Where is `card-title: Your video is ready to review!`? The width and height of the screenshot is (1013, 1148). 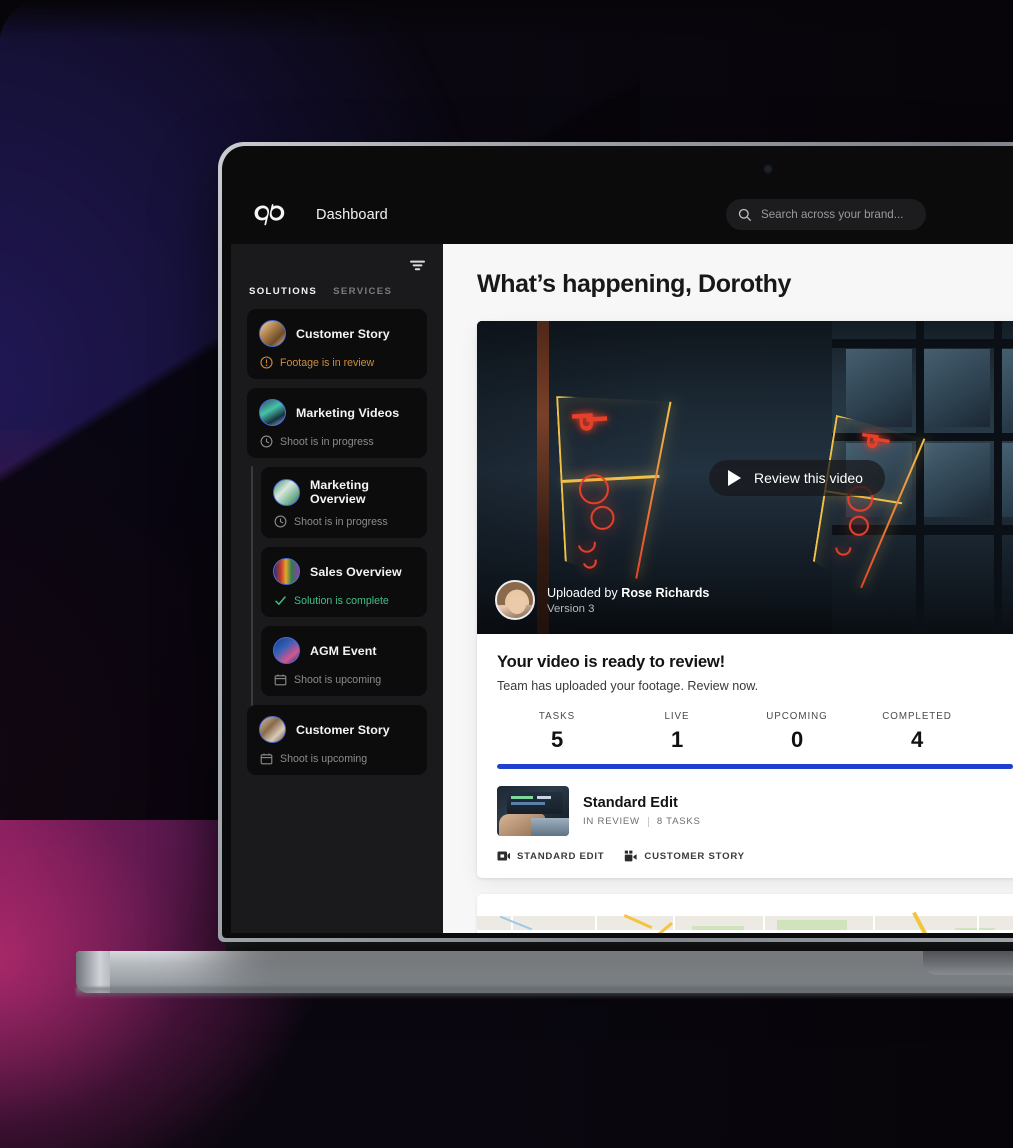
card-title: Your video is ready to review! is located at coordinates (611, 661).